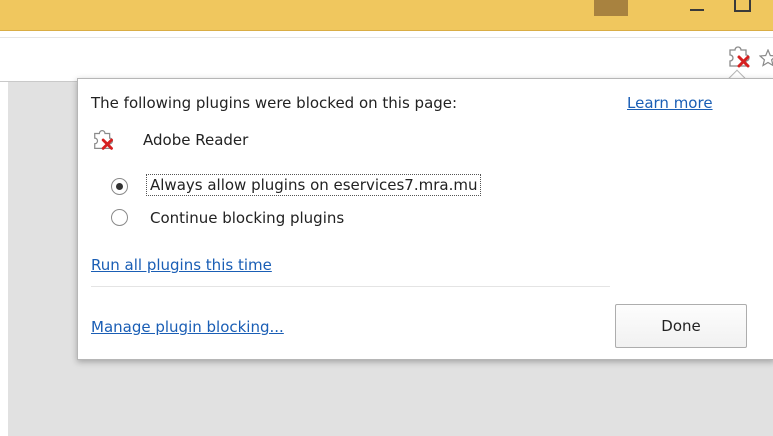 The image size is (773, 436). Describe the element at coordinates (386, 15) in the screenshot. I see `browser-title-bar` at that location.